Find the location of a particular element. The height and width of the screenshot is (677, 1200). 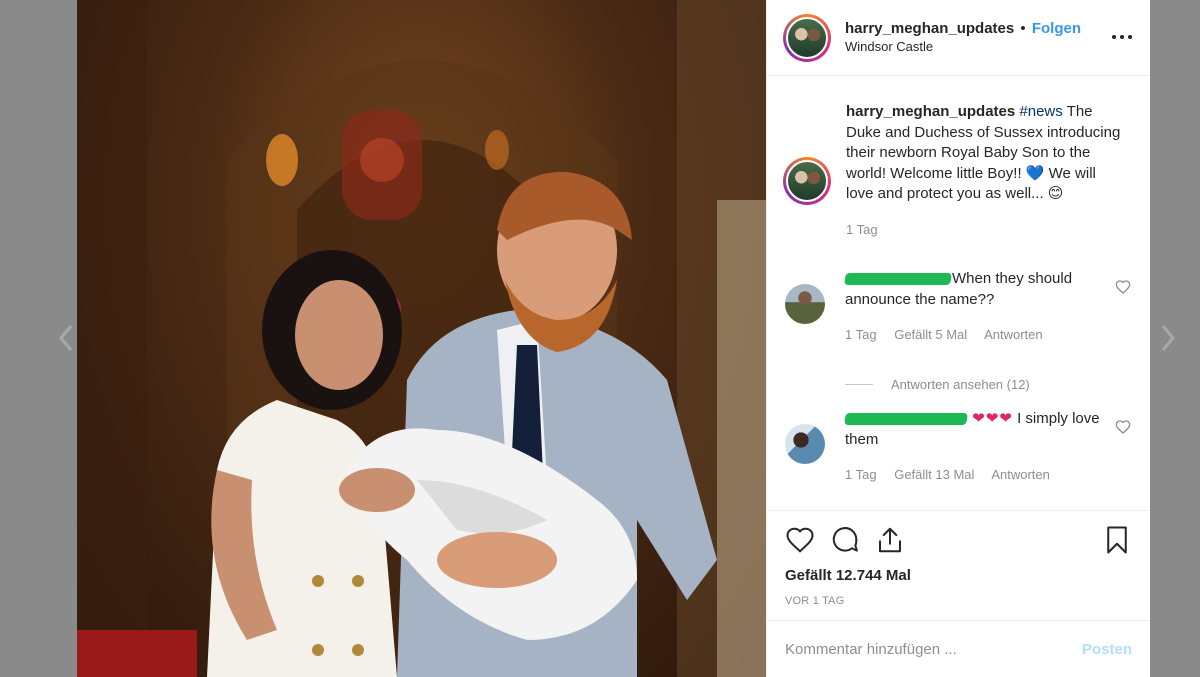

add-comment-bar: Posten is located at coordinates (958, 648).